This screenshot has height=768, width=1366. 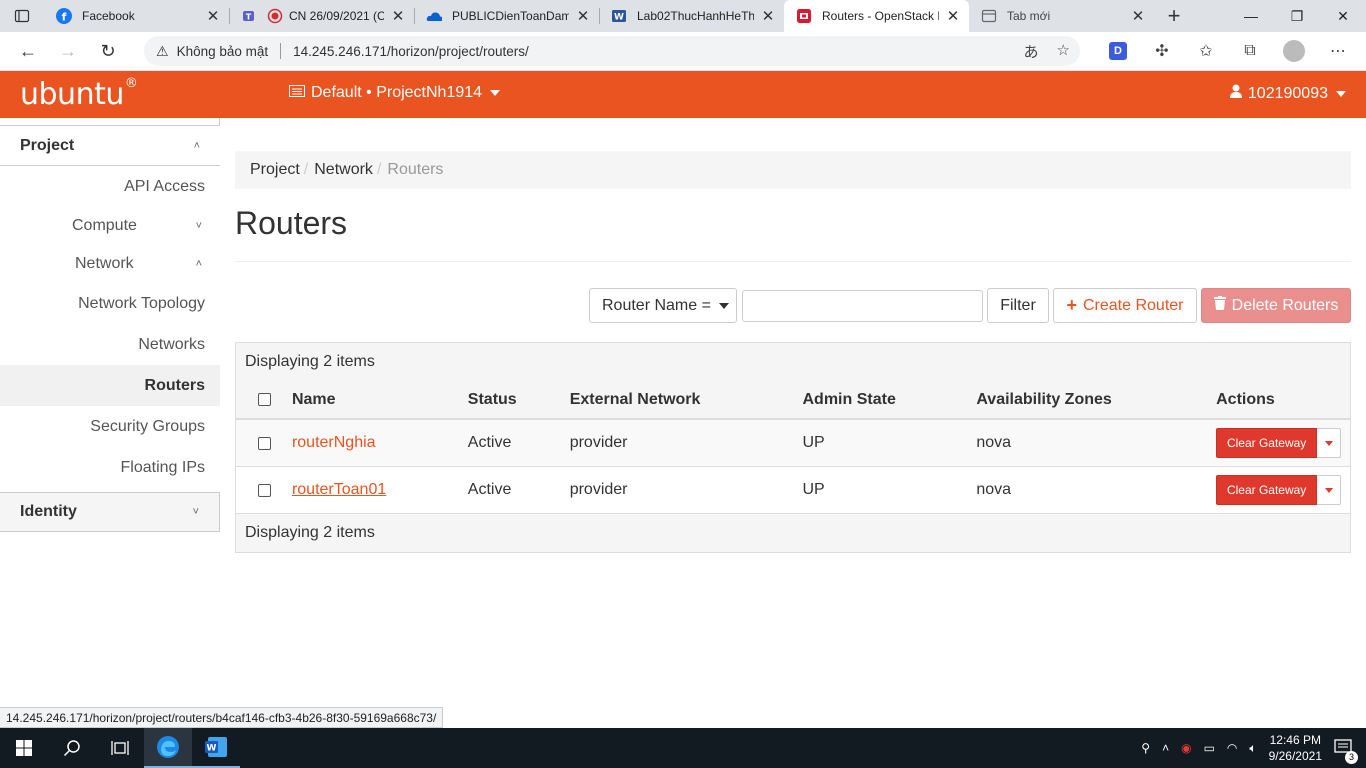 I want to click on profile-icon, so click(x=1294, y=51).